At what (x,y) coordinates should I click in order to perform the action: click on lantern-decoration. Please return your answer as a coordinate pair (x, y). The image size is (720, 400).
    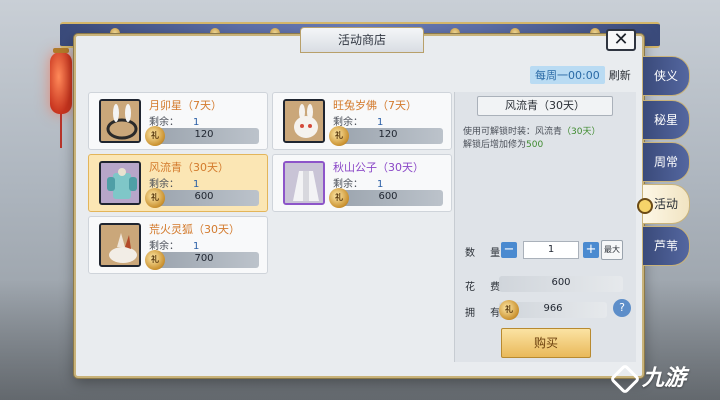
    Looking at the image, I should click on (61, 98).